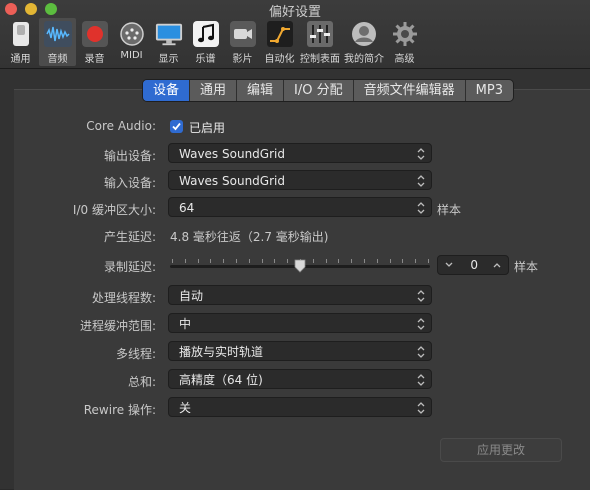  Describe the element at coordinates (261, 90) in the screenshot. I see `tab-editing: 编辑` at that location.